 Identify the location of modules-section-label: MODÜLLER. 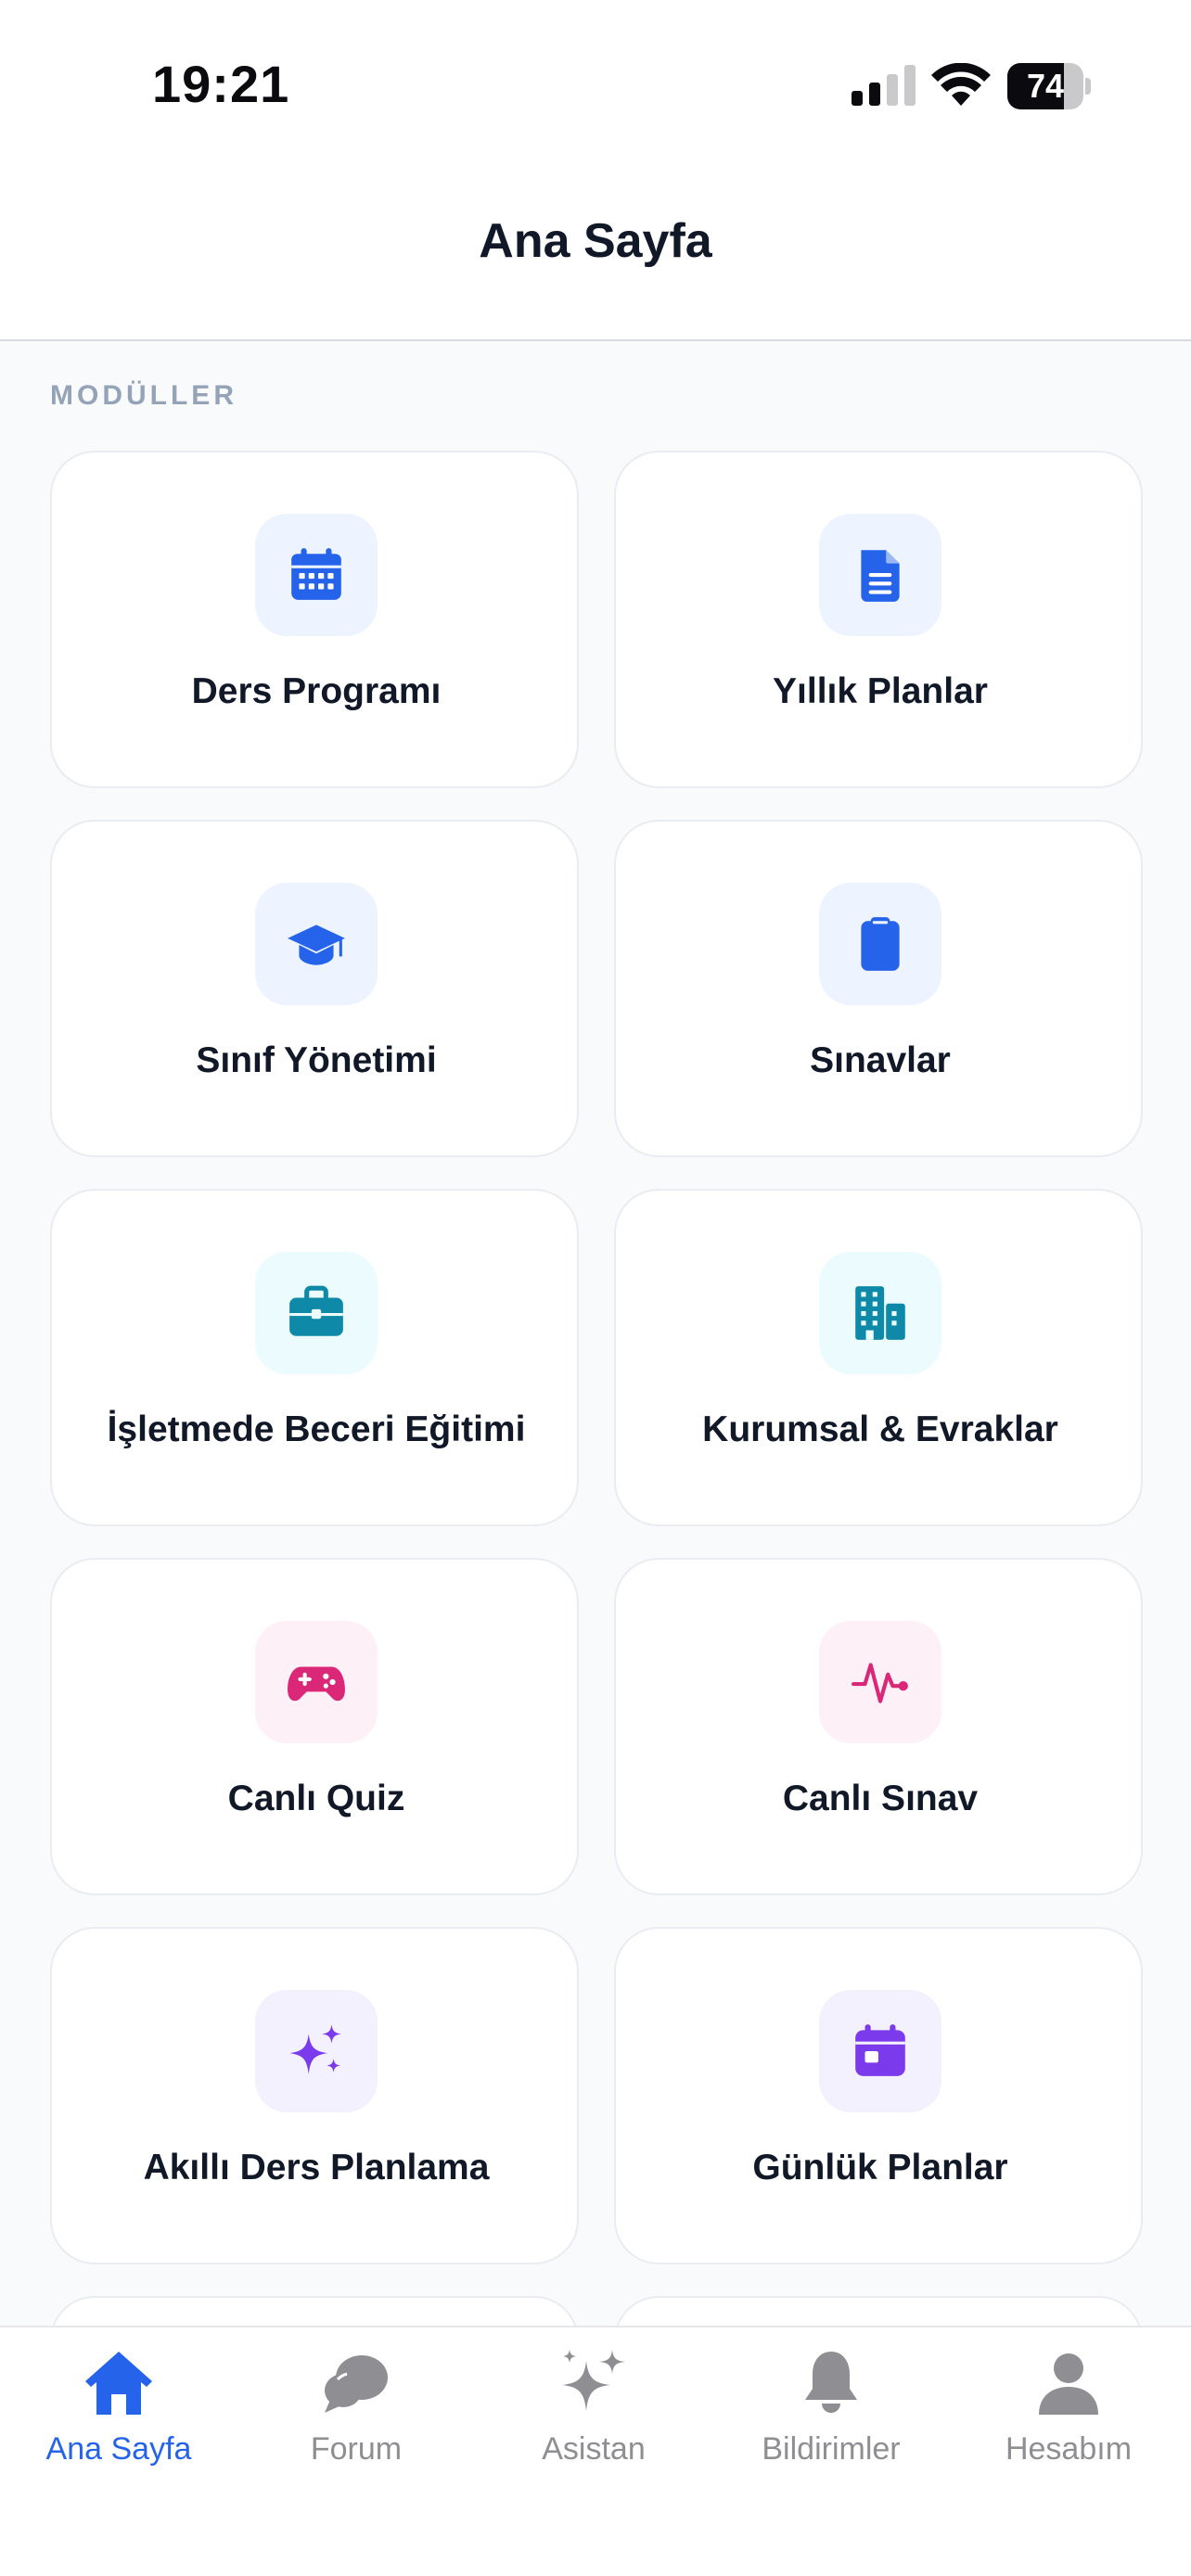
(143, 395).